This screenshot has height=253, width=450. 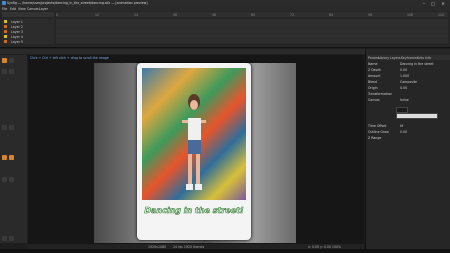 I want to click on rotate-tool-icon, so click(x=11, y=71).